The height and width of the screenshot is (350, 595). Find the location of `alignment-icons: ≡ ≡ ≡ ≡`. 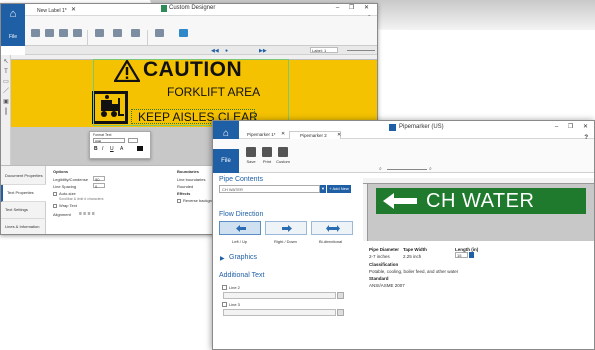

alignment-icons: ≡ ≡ ≡ ≡ is located at coordinates (87, 214).